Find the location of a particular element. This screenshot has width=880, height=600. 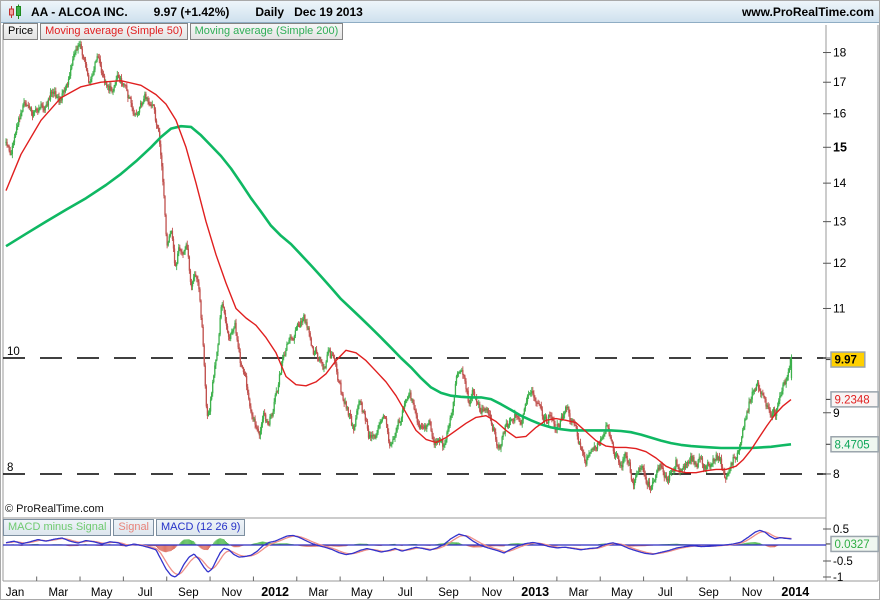

svg-text: 11 is located at coordinates (839, 308).